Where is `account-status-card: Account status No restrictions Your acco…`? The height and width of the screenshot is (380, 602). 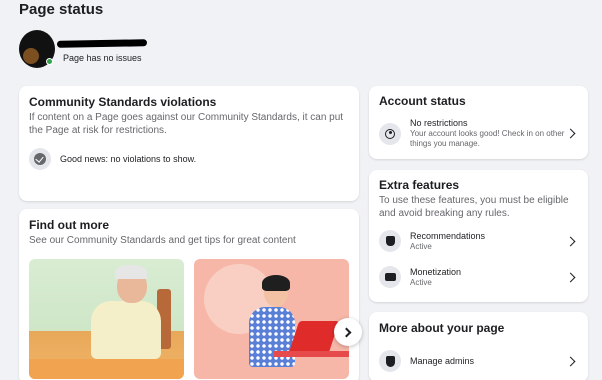
account-status-card: Account status No restrictions Your acco… is located at coordinates (478, 122).